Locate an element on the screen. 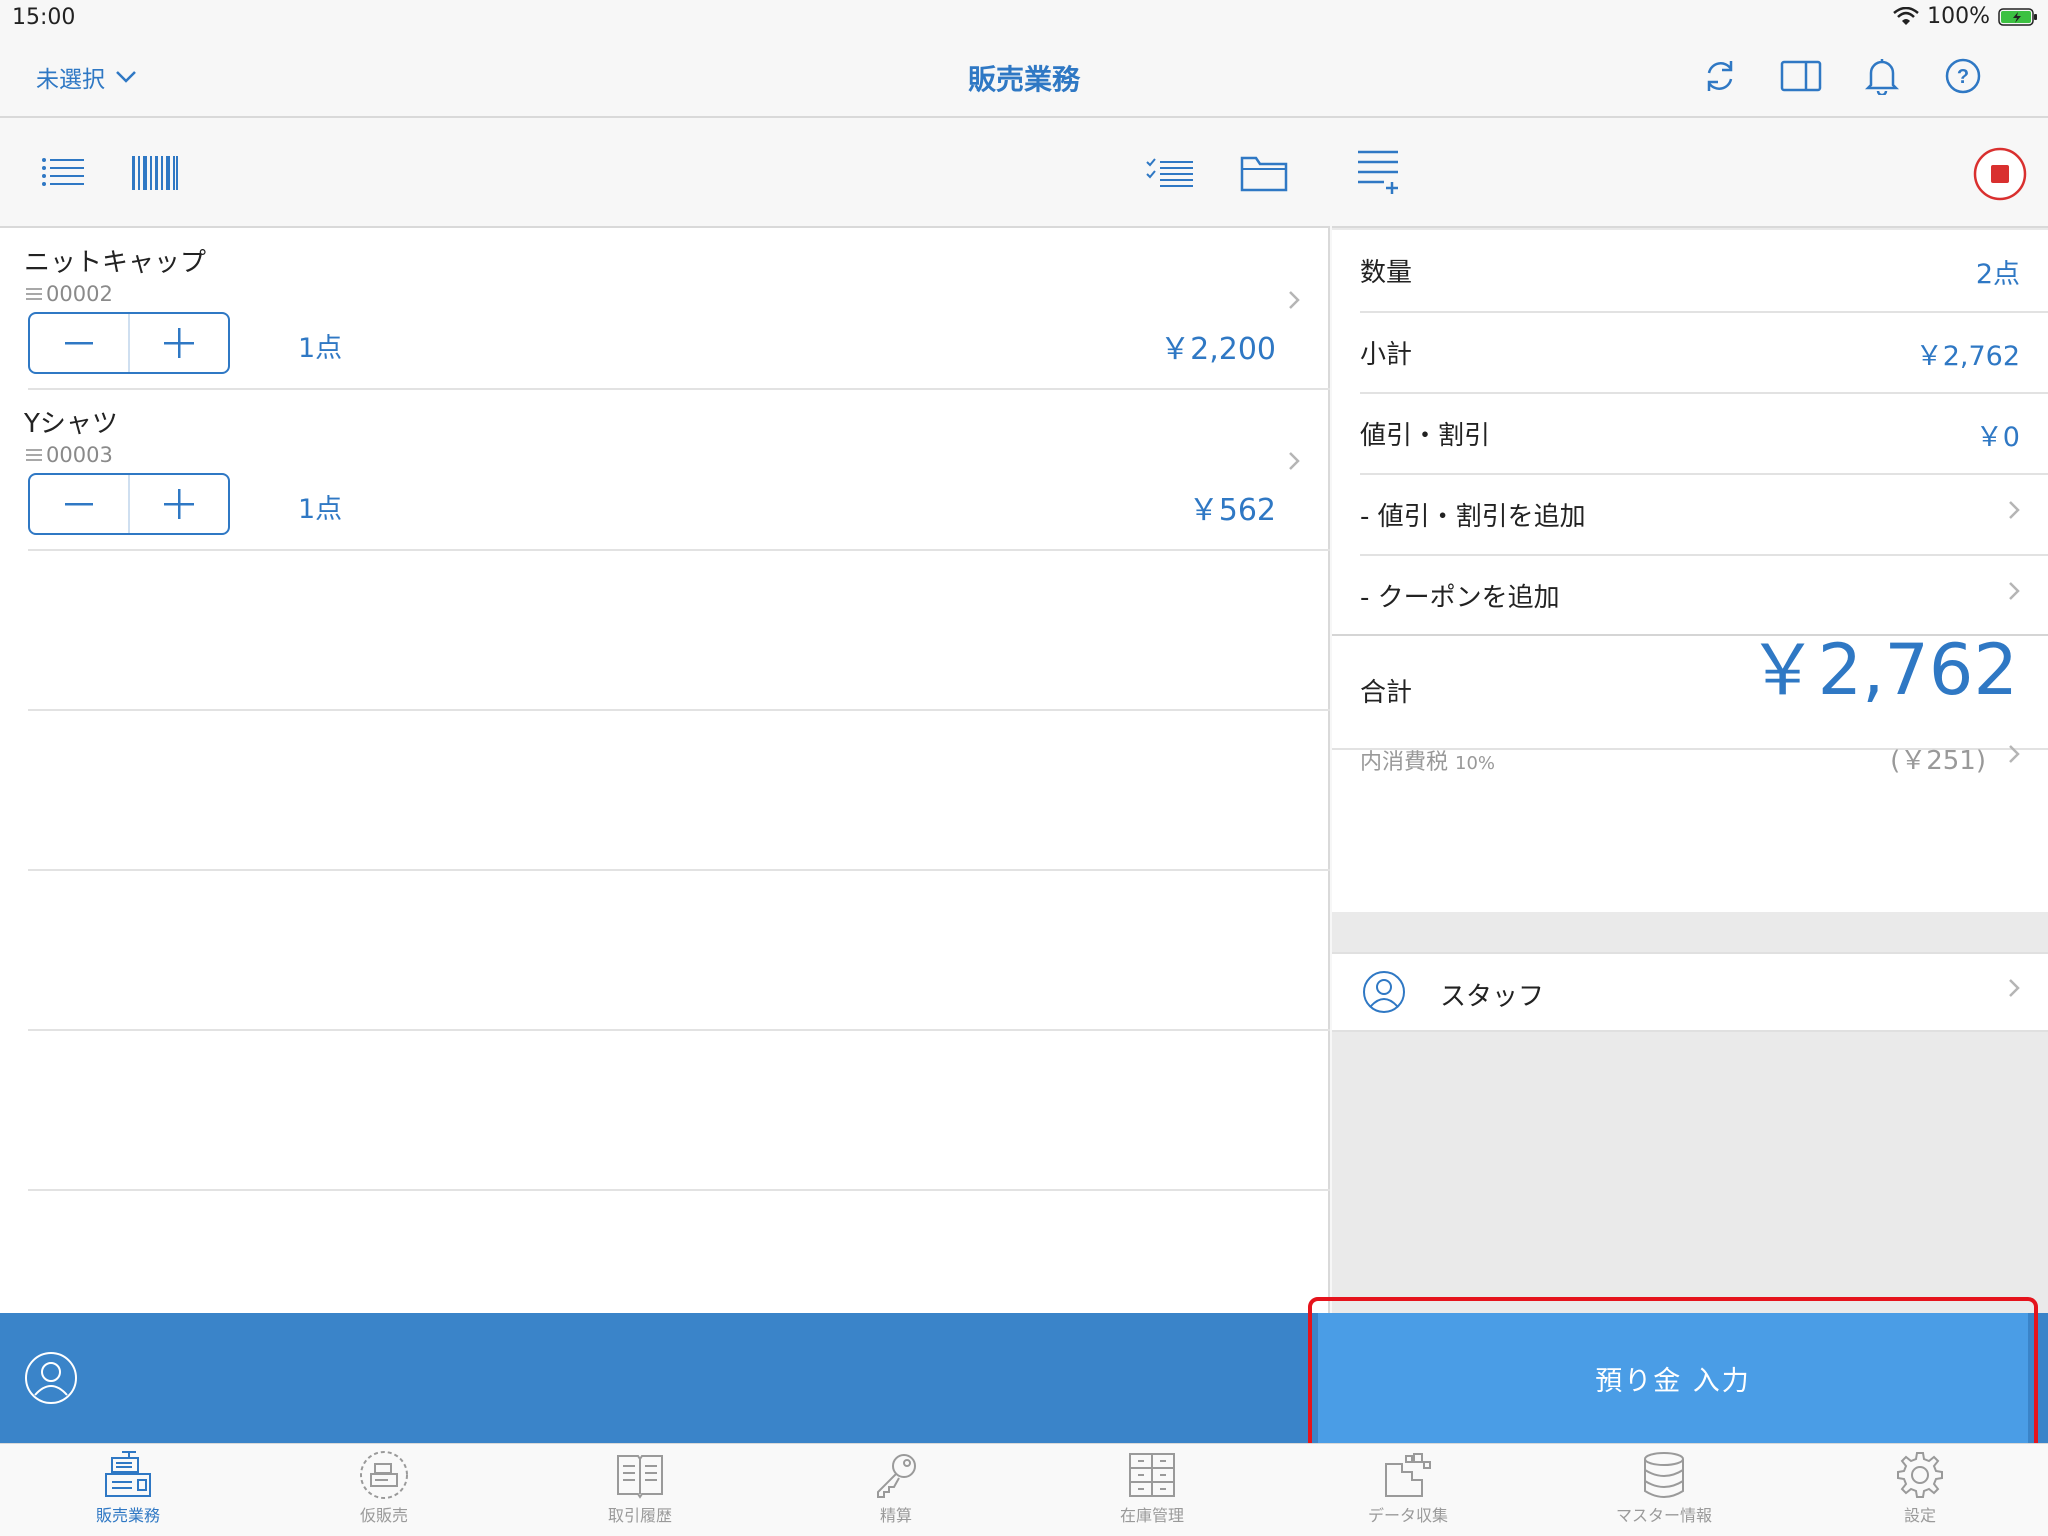  tab-label: マスター情報 is located at coordinates (1663, 1515).